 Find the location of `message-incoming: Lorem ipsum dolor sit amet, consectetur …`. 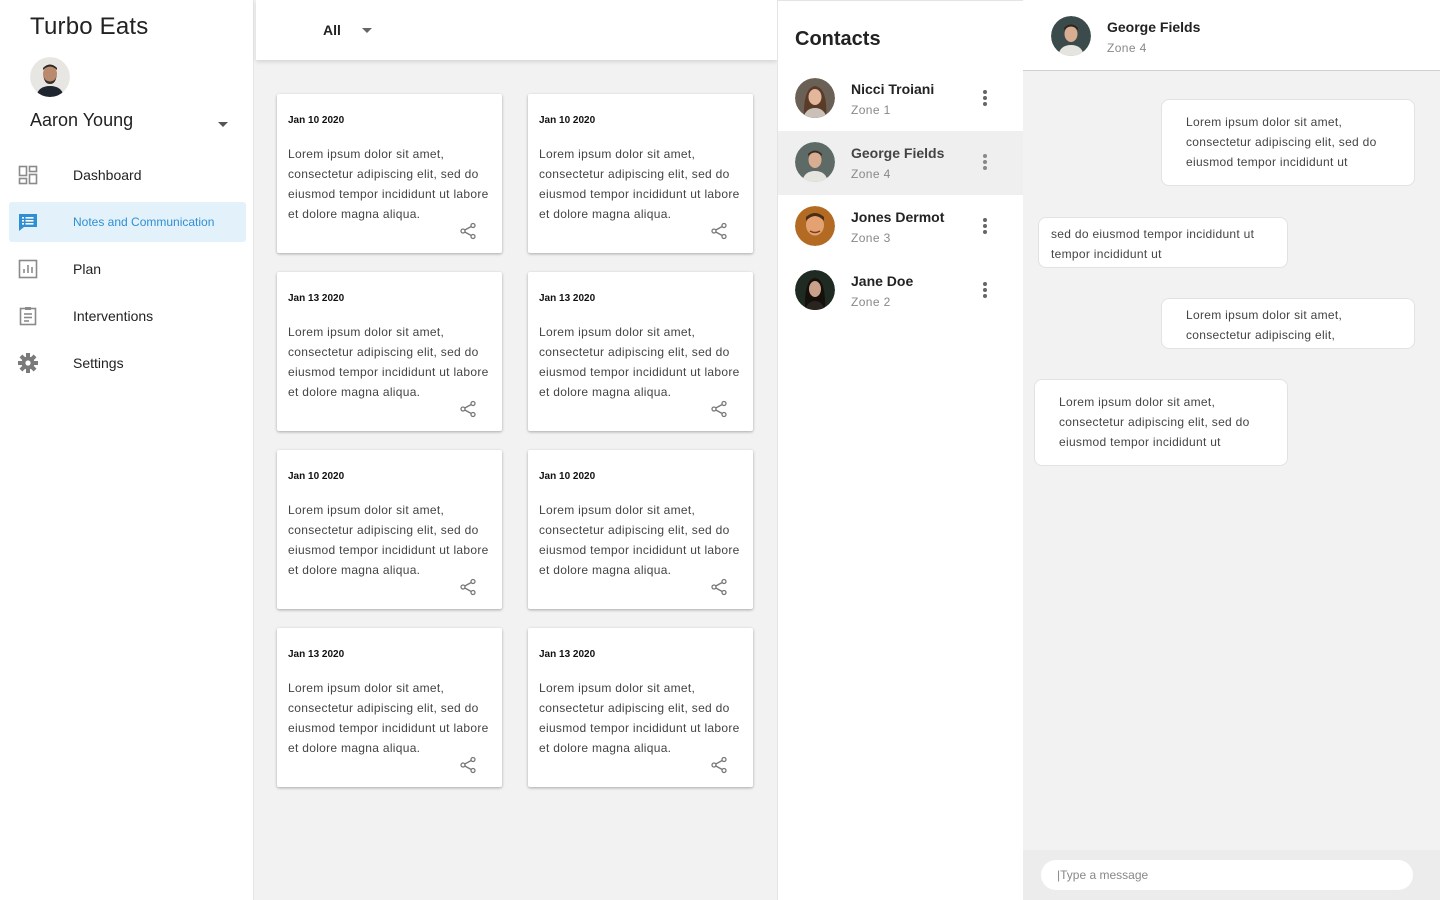

message-incoming: Lorem ipsum dolor sit amet, consectetur … is located at coordinates (1161, 422).